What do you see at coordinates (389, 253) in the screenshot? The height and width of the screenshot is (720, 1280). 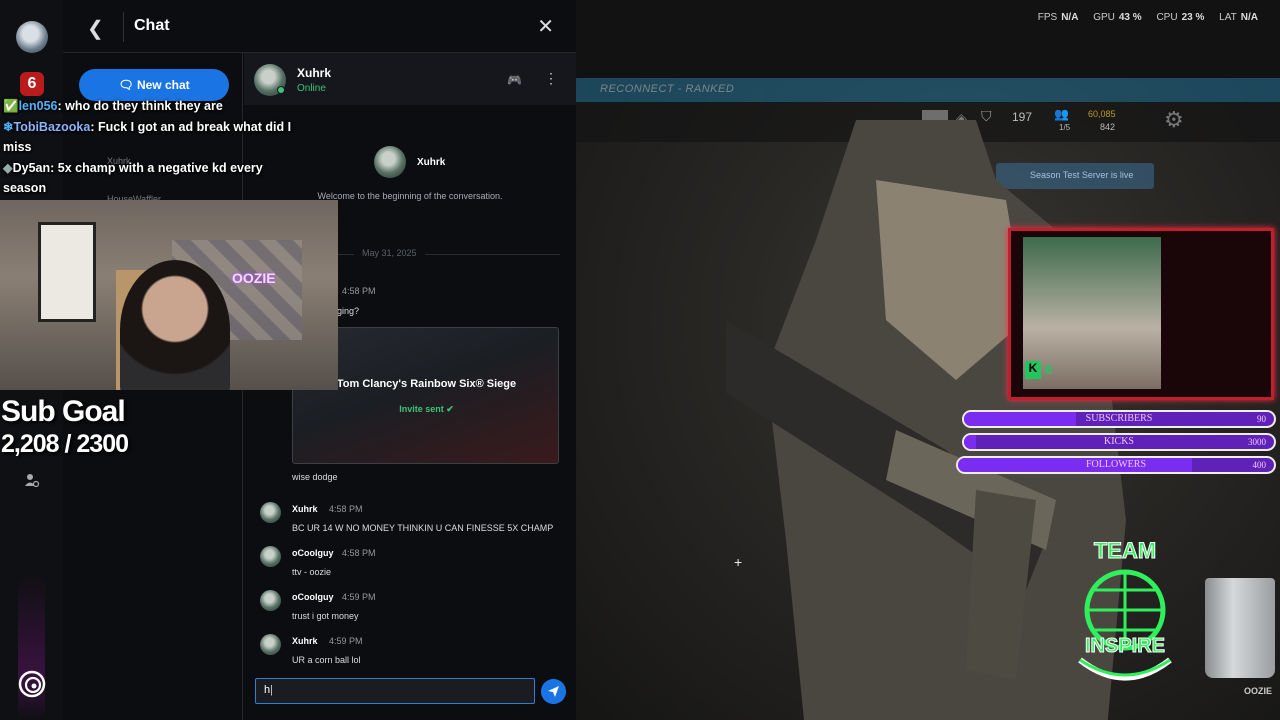 I see `date-separator: May 31, 2025` at bounding box center [389, 253].